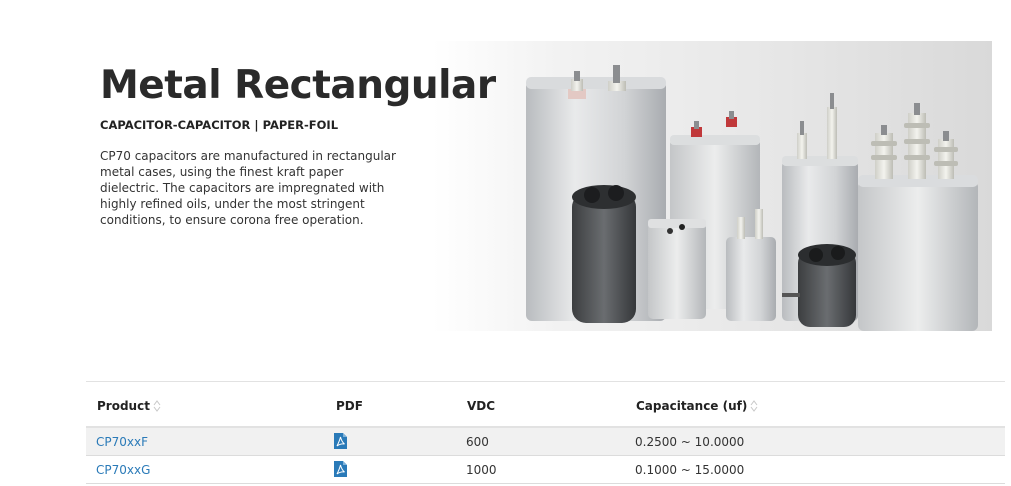 The width and height of the screenshot is (1011, 486). I want to click on column-header-label: PDF, so click(349, 406).